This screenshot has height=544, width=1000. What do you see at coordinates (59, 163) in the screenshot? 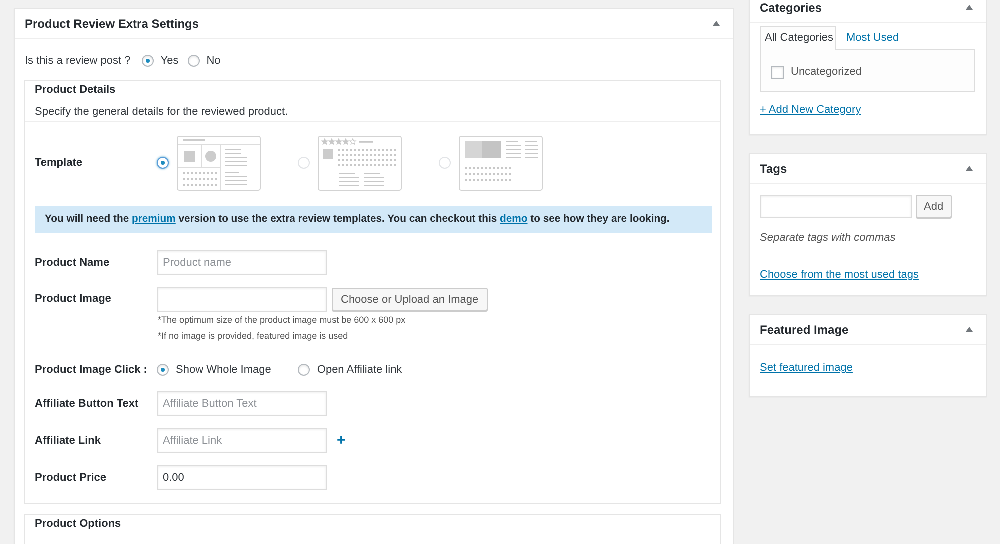
I see `field-label: Template` at bounding box center [59, 163].